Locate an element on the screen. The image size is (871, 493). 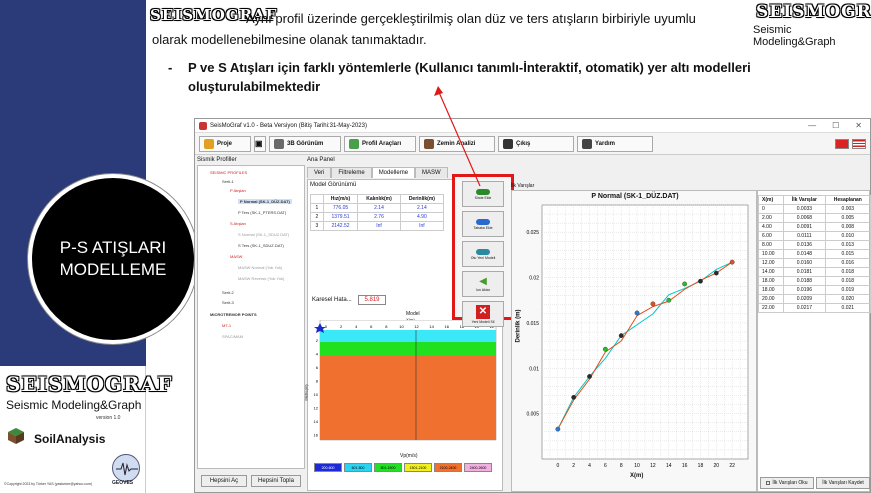
table-row: 3 2142.52 Inf Inf is located at coordinates (377, 226).